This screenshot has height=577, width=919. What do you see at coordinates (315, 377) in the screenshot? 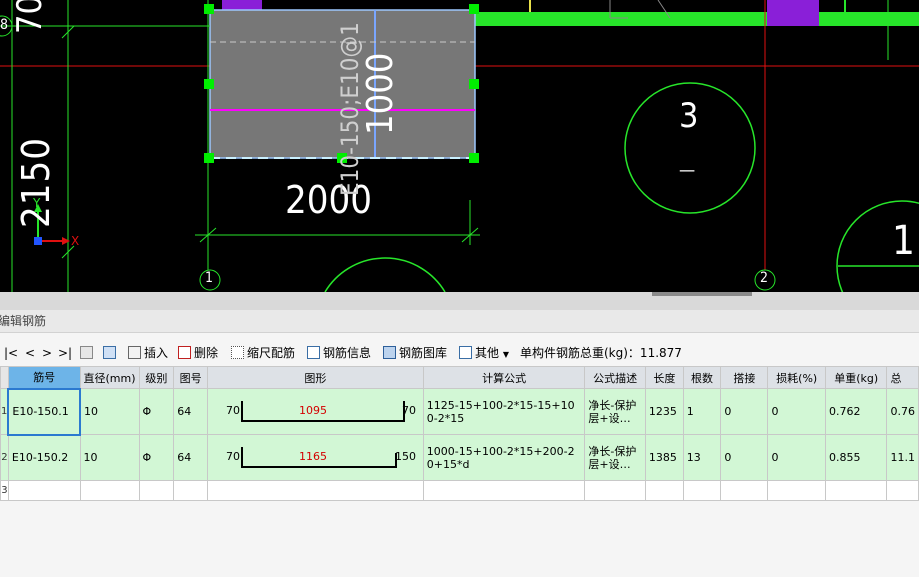
I see `col-header: 图形` at bounding box center [315, 377].